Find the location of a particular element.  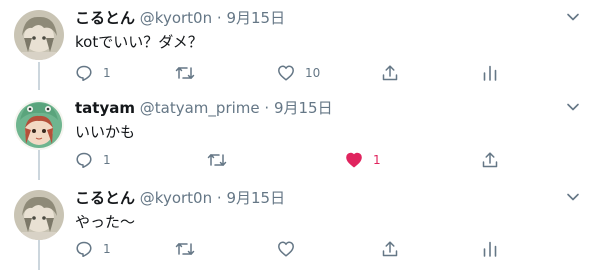

like-count: 1 is located at coordinates (377, 160).